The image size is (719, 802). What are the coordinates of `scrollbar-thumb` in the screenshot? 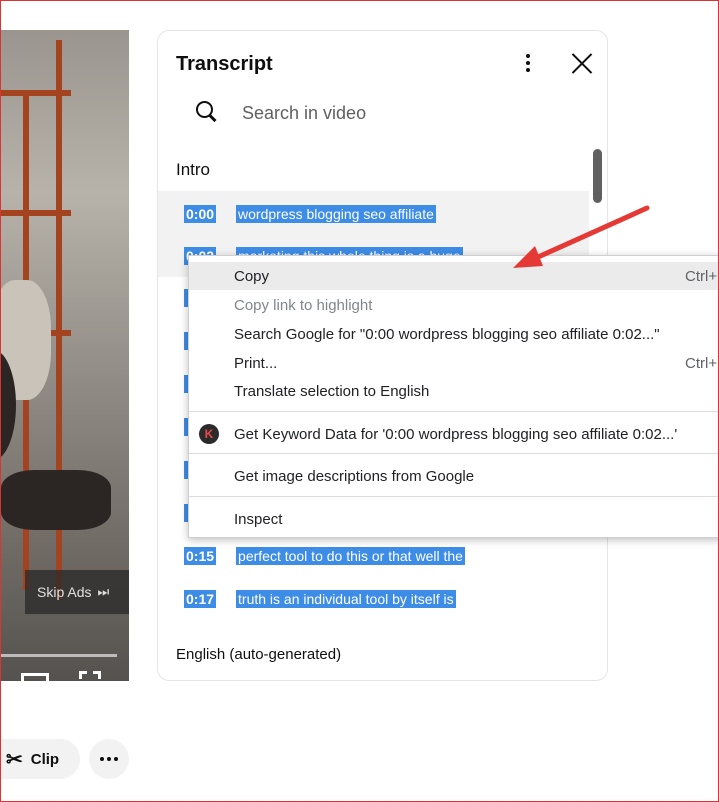 It's located at (597, 176).